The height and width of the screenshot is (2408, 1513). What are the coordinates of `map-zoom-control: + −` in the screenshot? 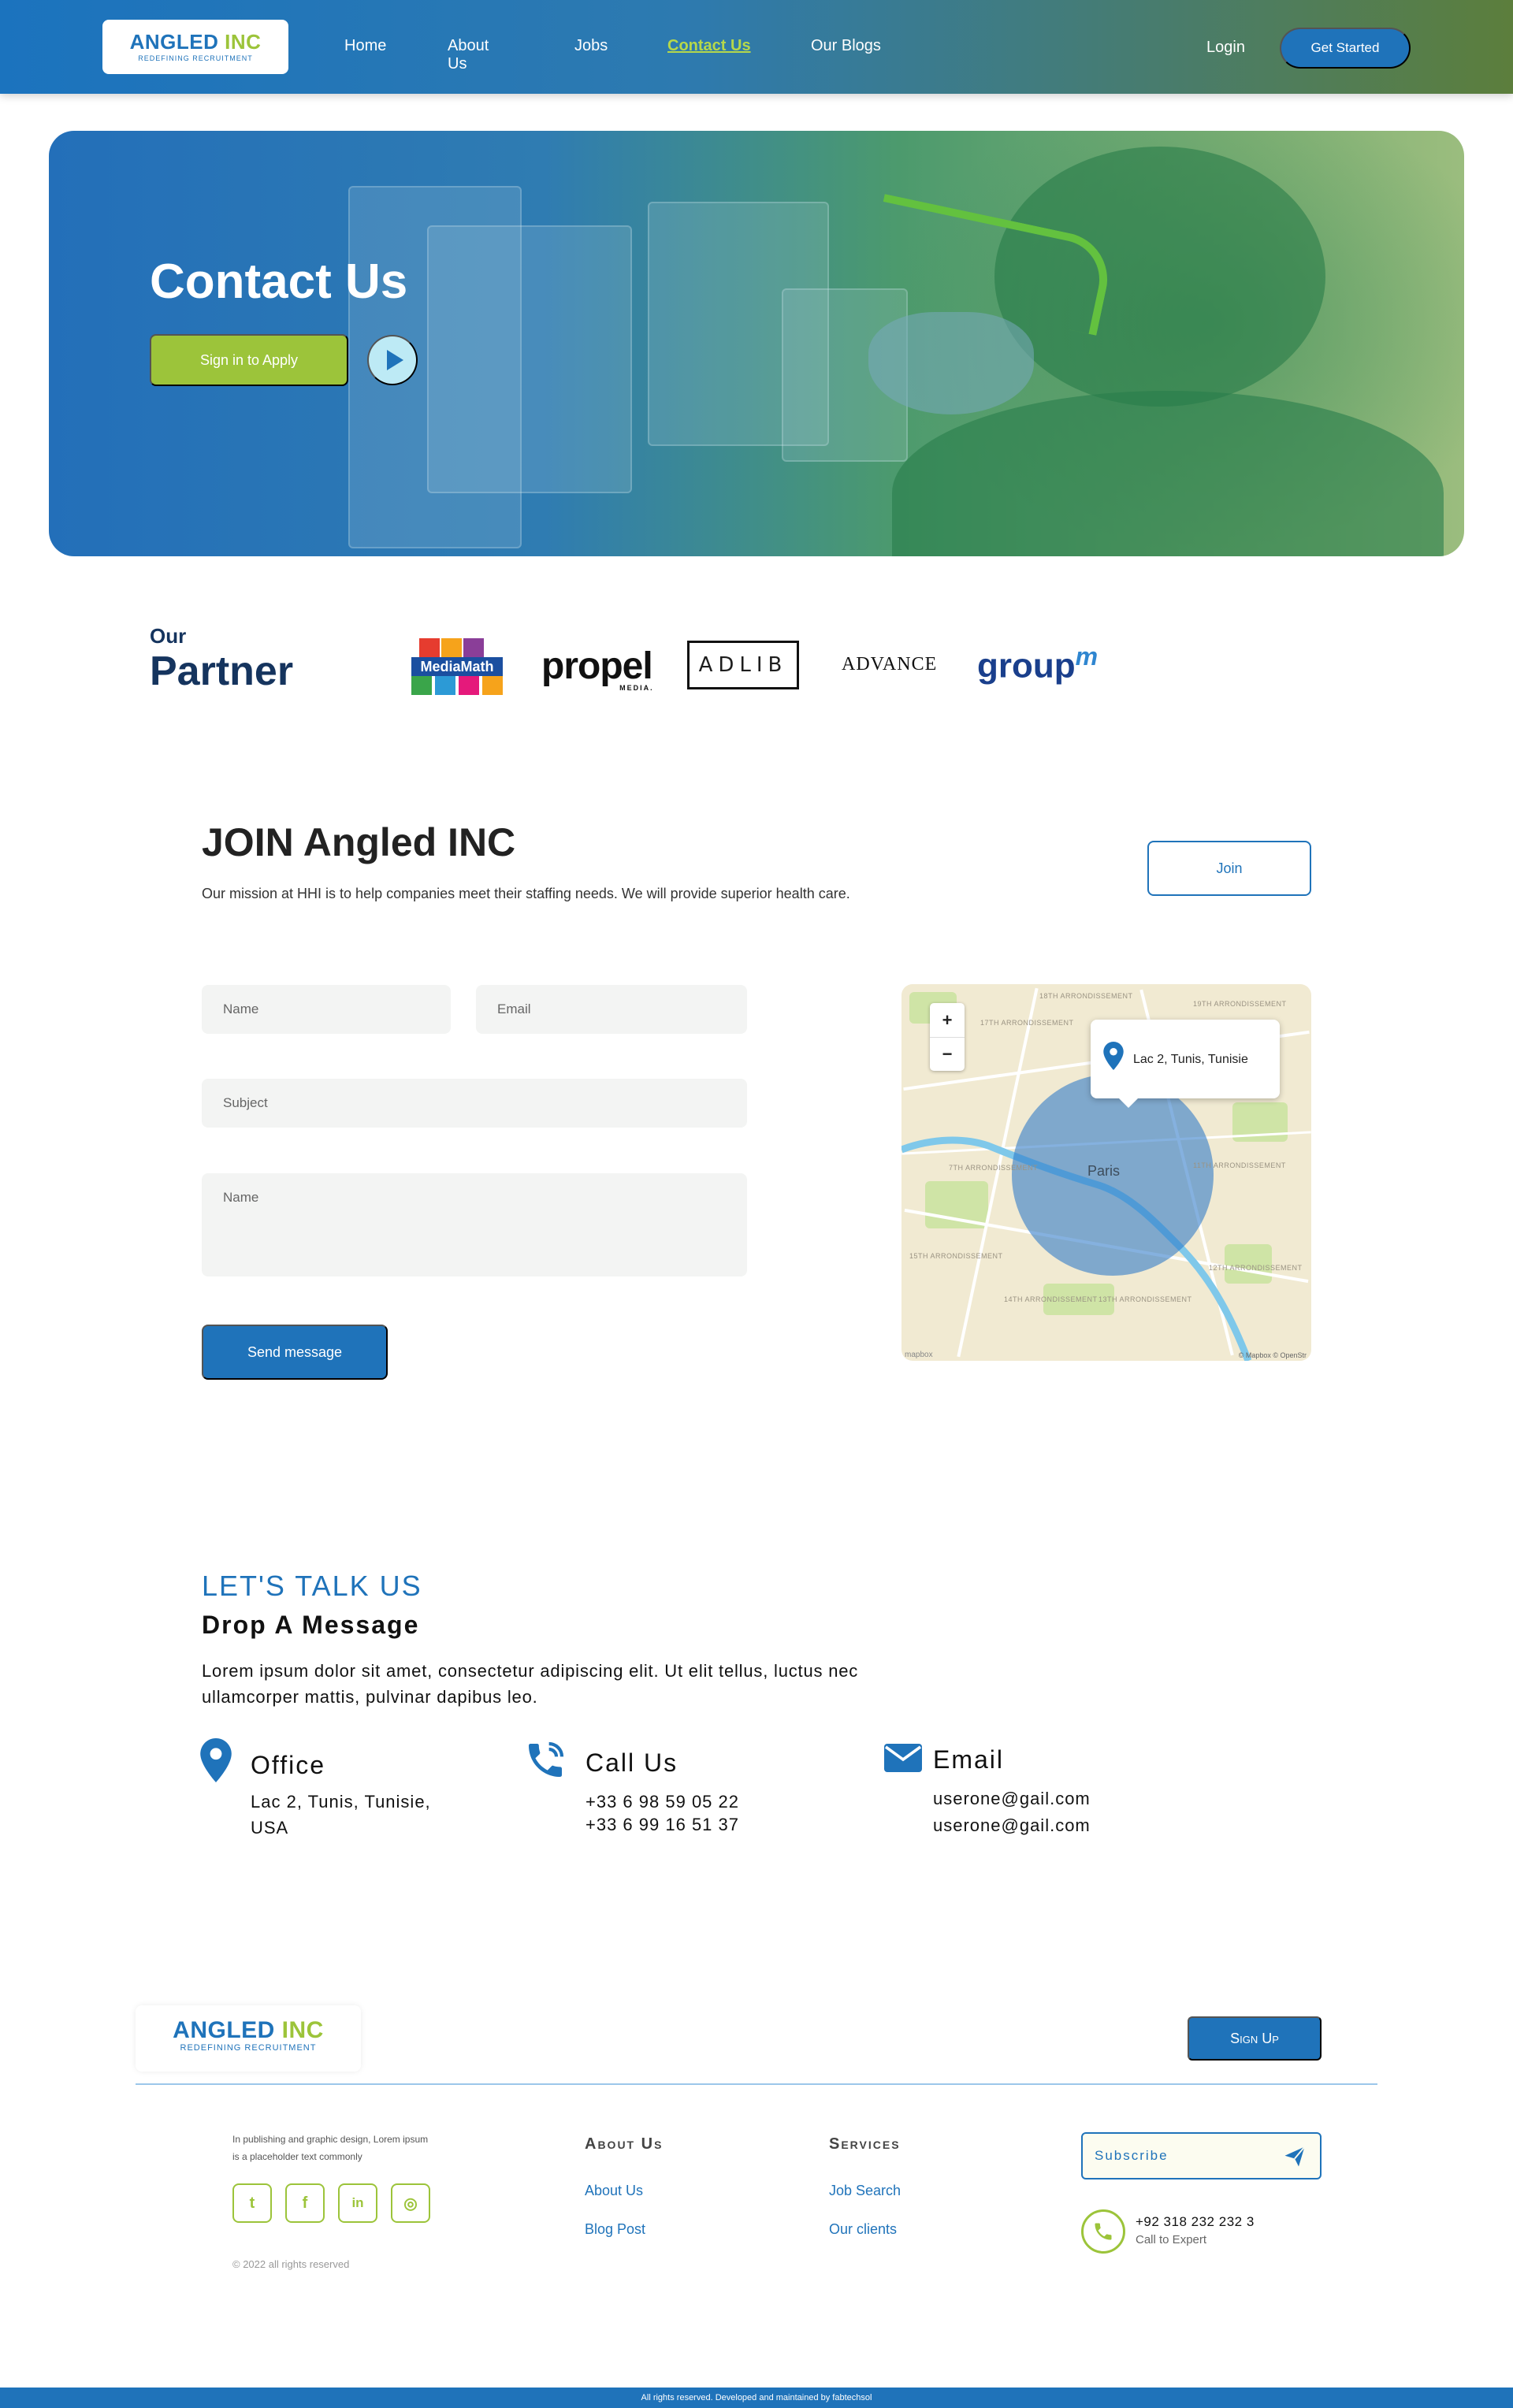 It's located at (947, 1037).